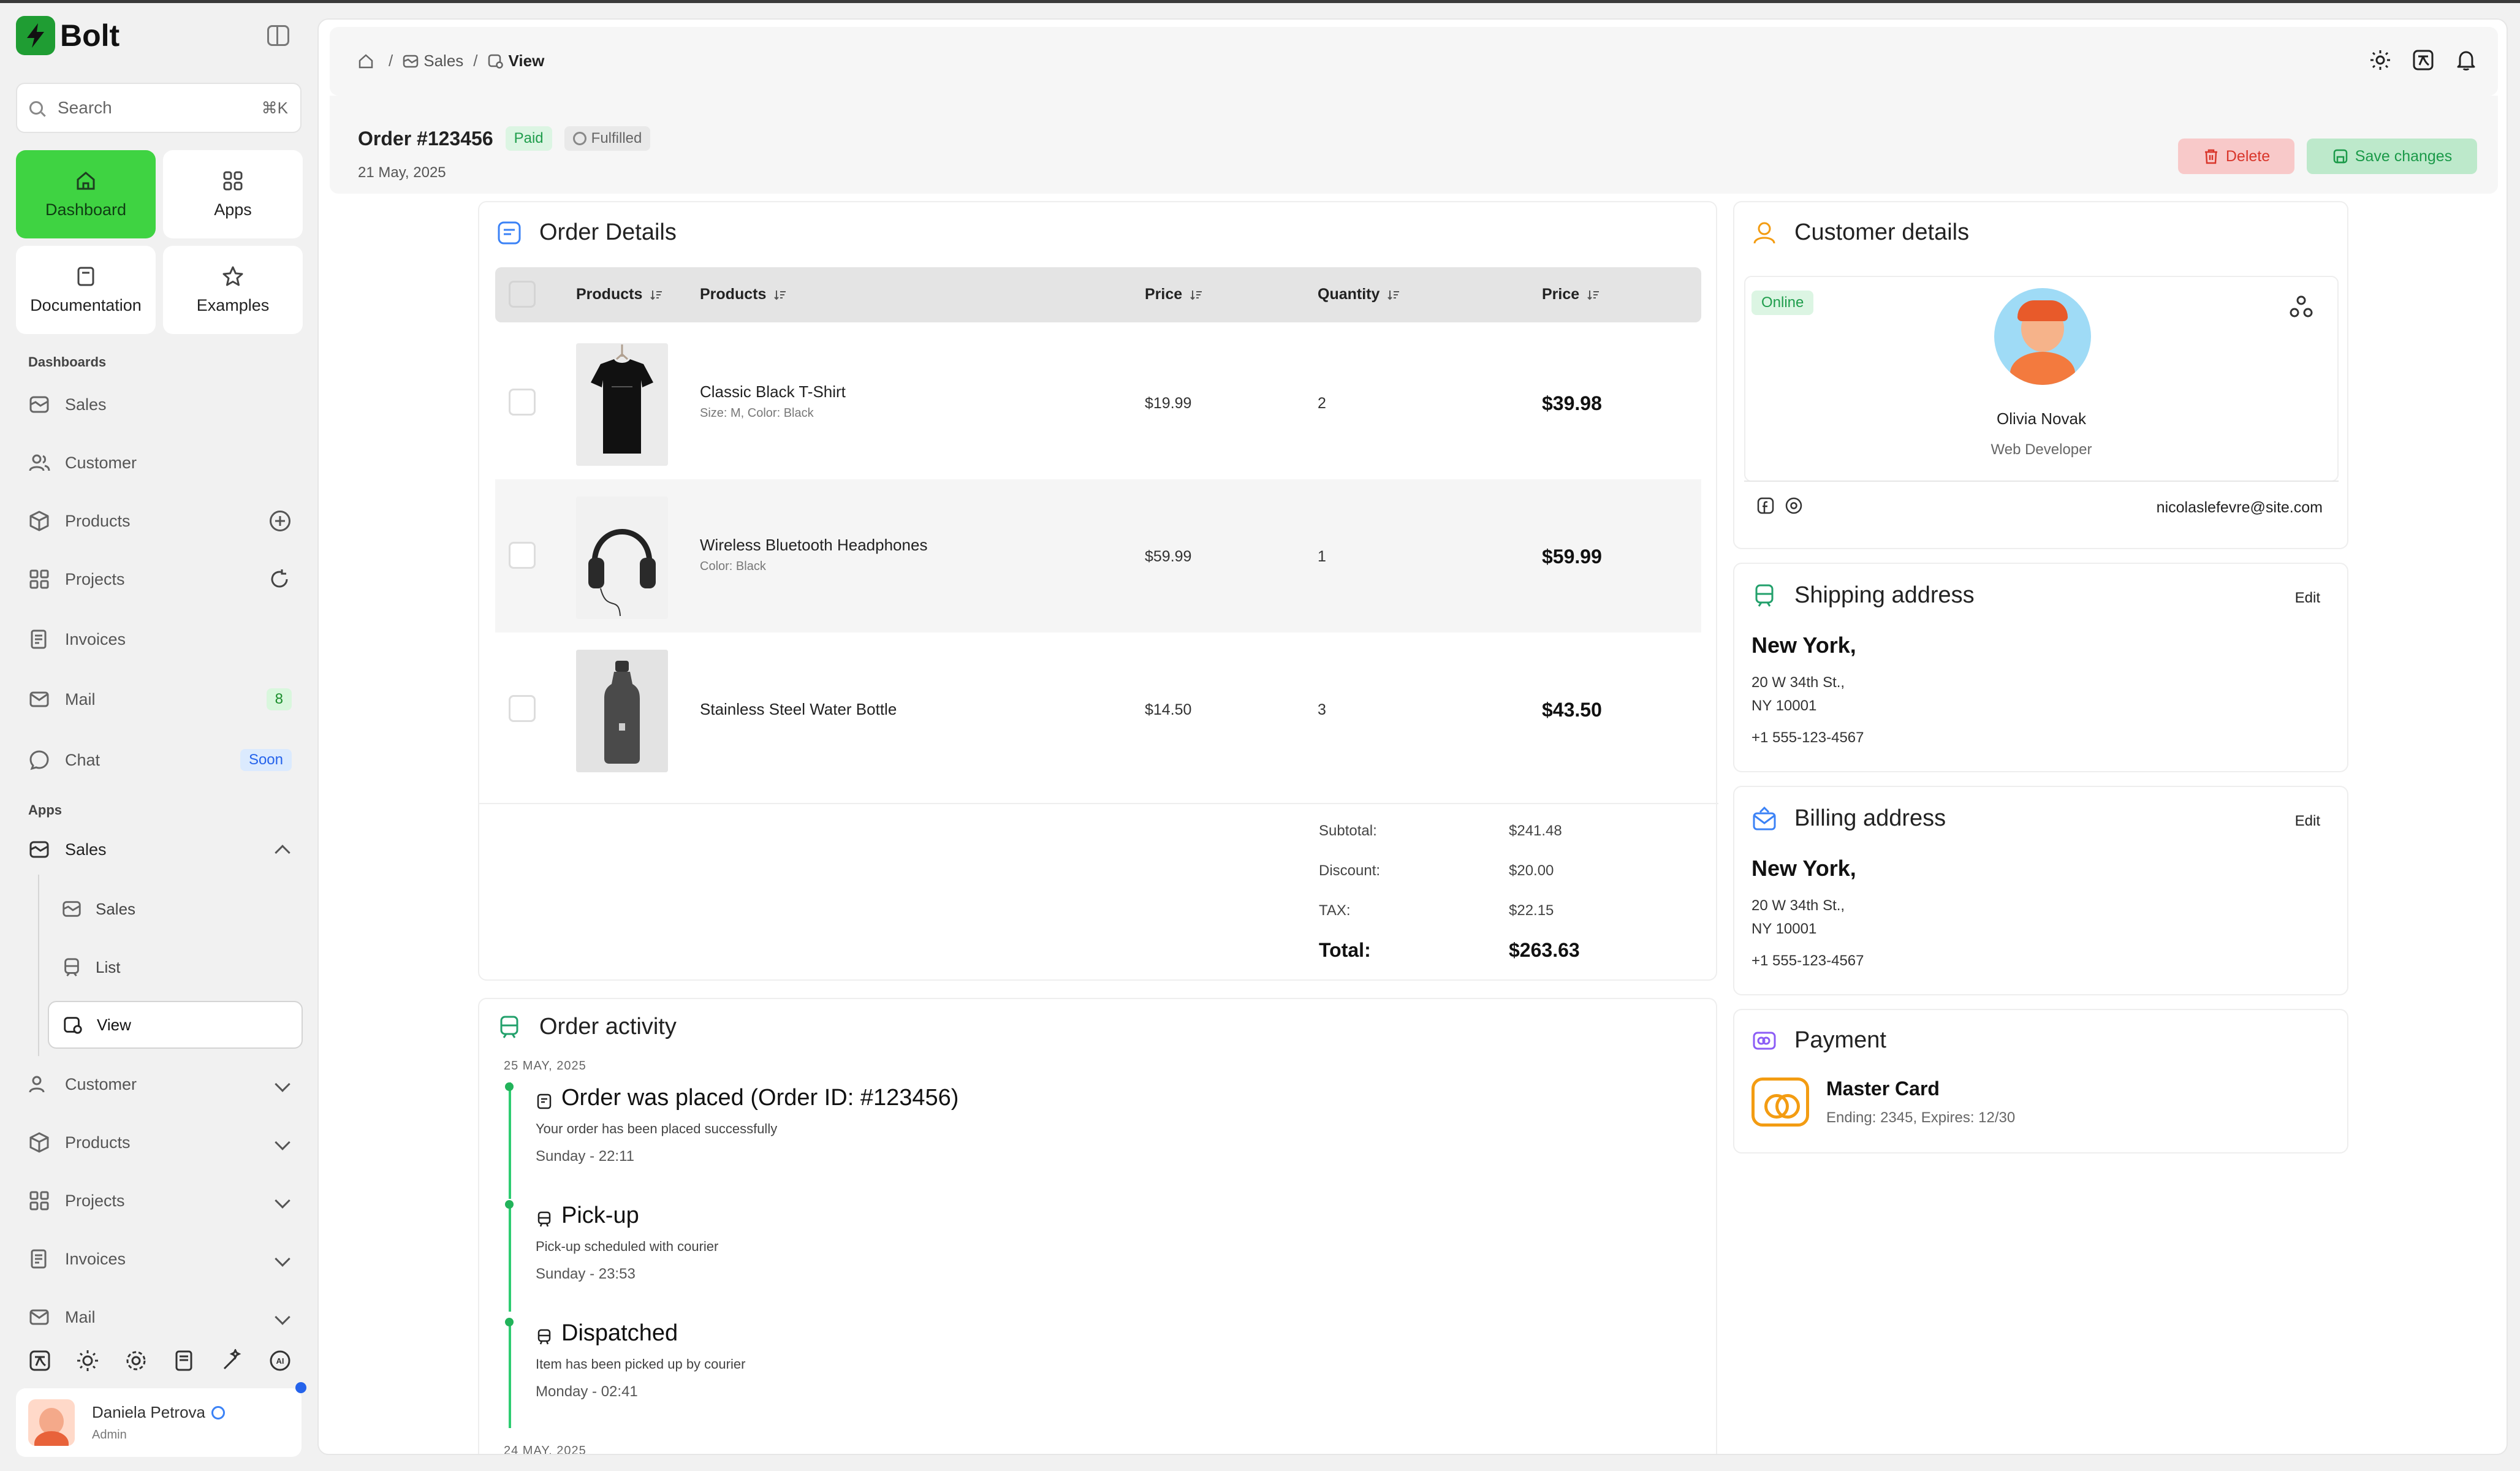  I want to click on sidebar-item-apps-mail: Mail, so click(163, 1317).